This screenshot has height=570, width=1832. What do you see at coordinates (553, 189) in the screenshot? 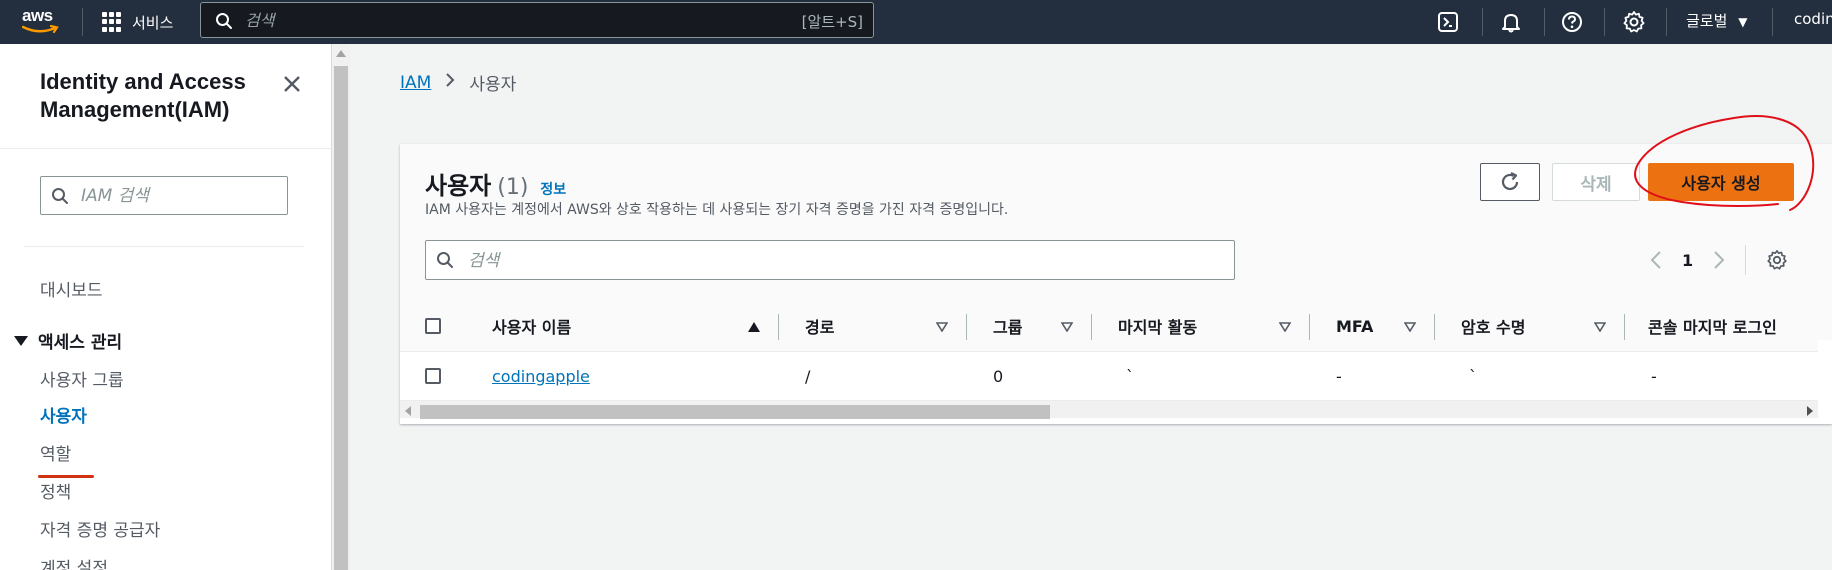
I see `info-link: 정보` at bounding box center [553, 189].